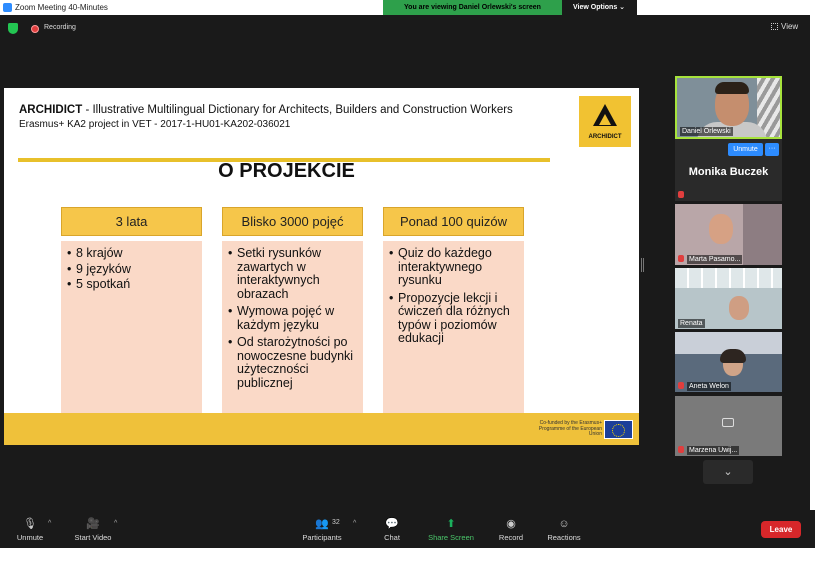 The image size is (815, 573). I want to click on more-options-button: ···, so click(772, 149).